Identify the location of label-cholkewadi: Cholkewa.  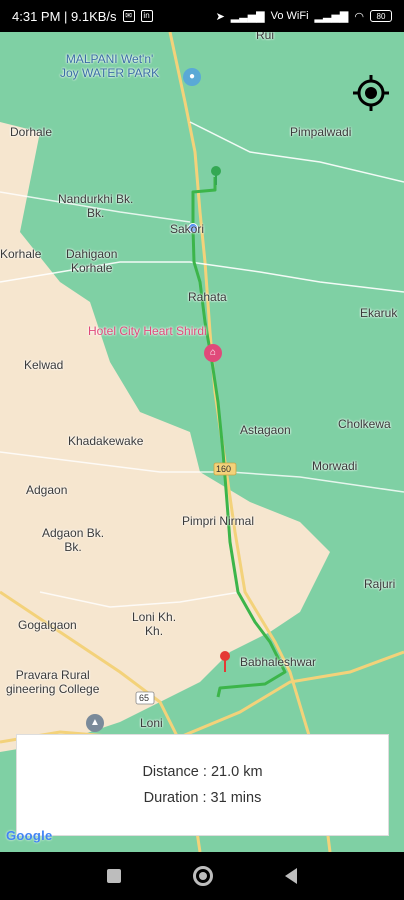
(364, 424).